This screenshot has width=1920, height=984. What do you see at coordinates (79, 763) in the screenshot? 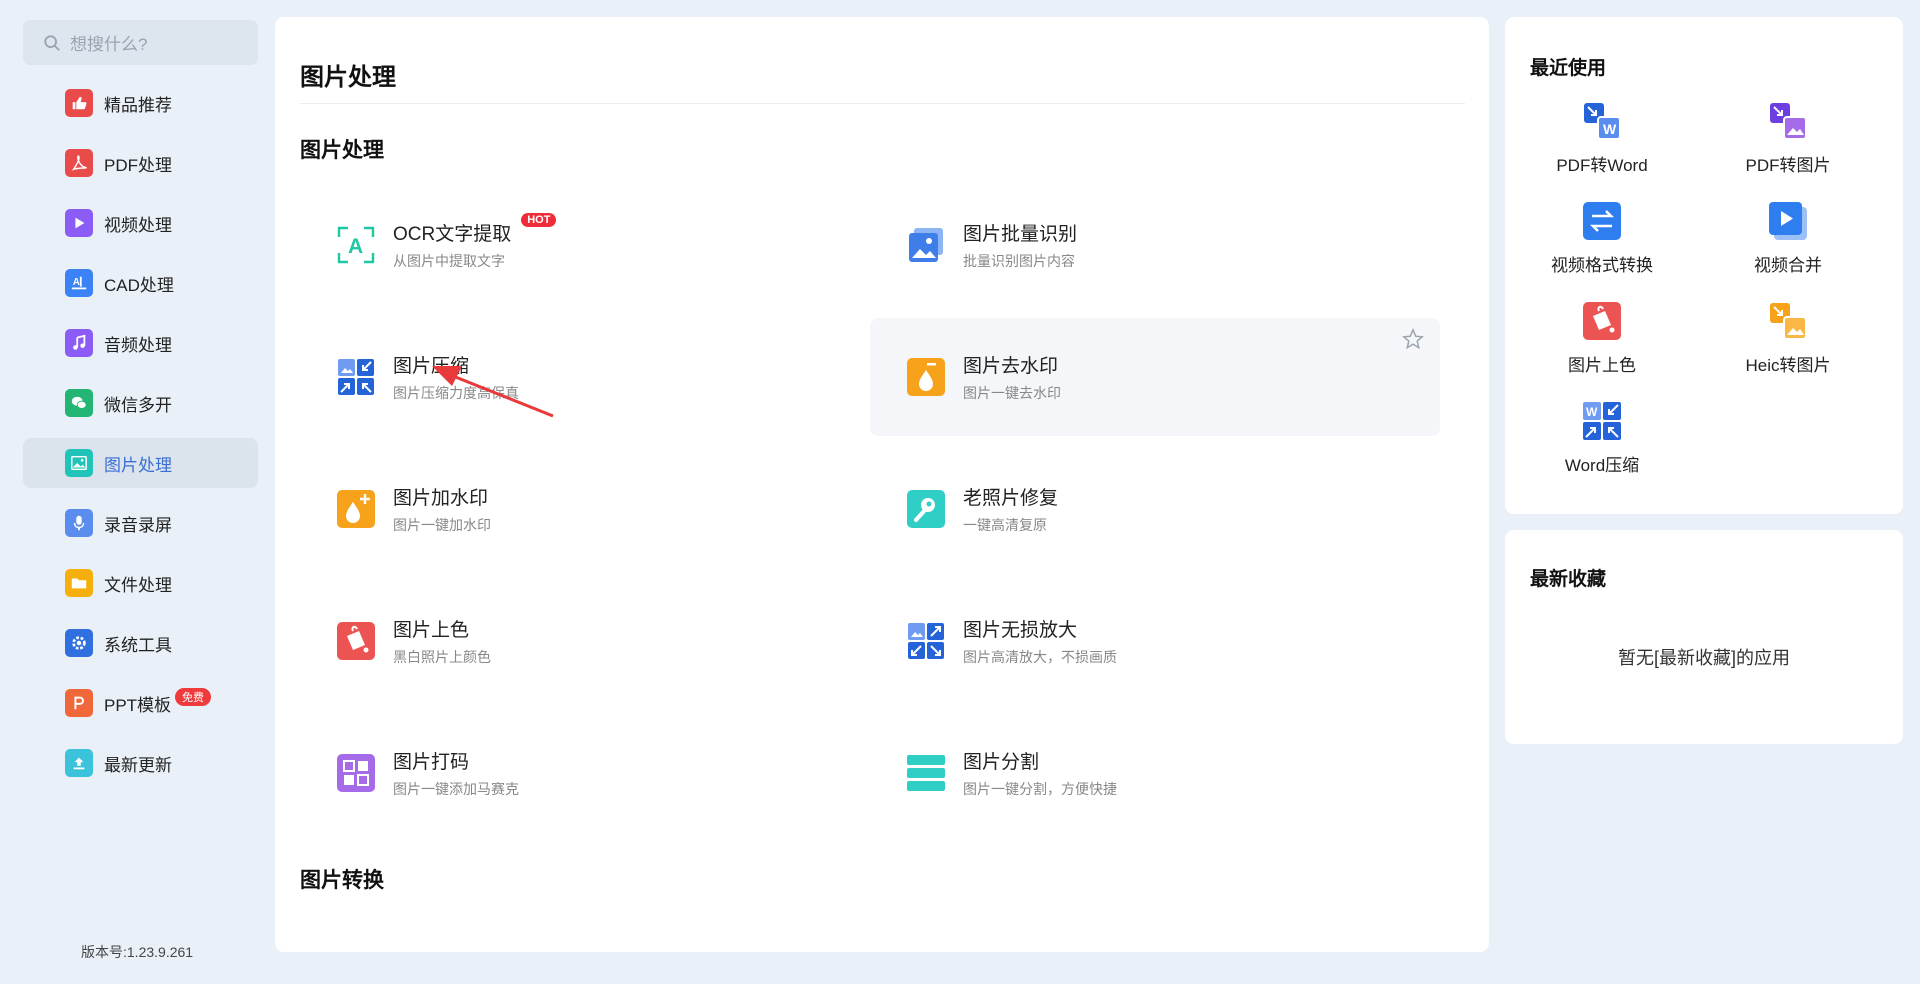
I see `upload-icon` at bounding box center [79, 763].